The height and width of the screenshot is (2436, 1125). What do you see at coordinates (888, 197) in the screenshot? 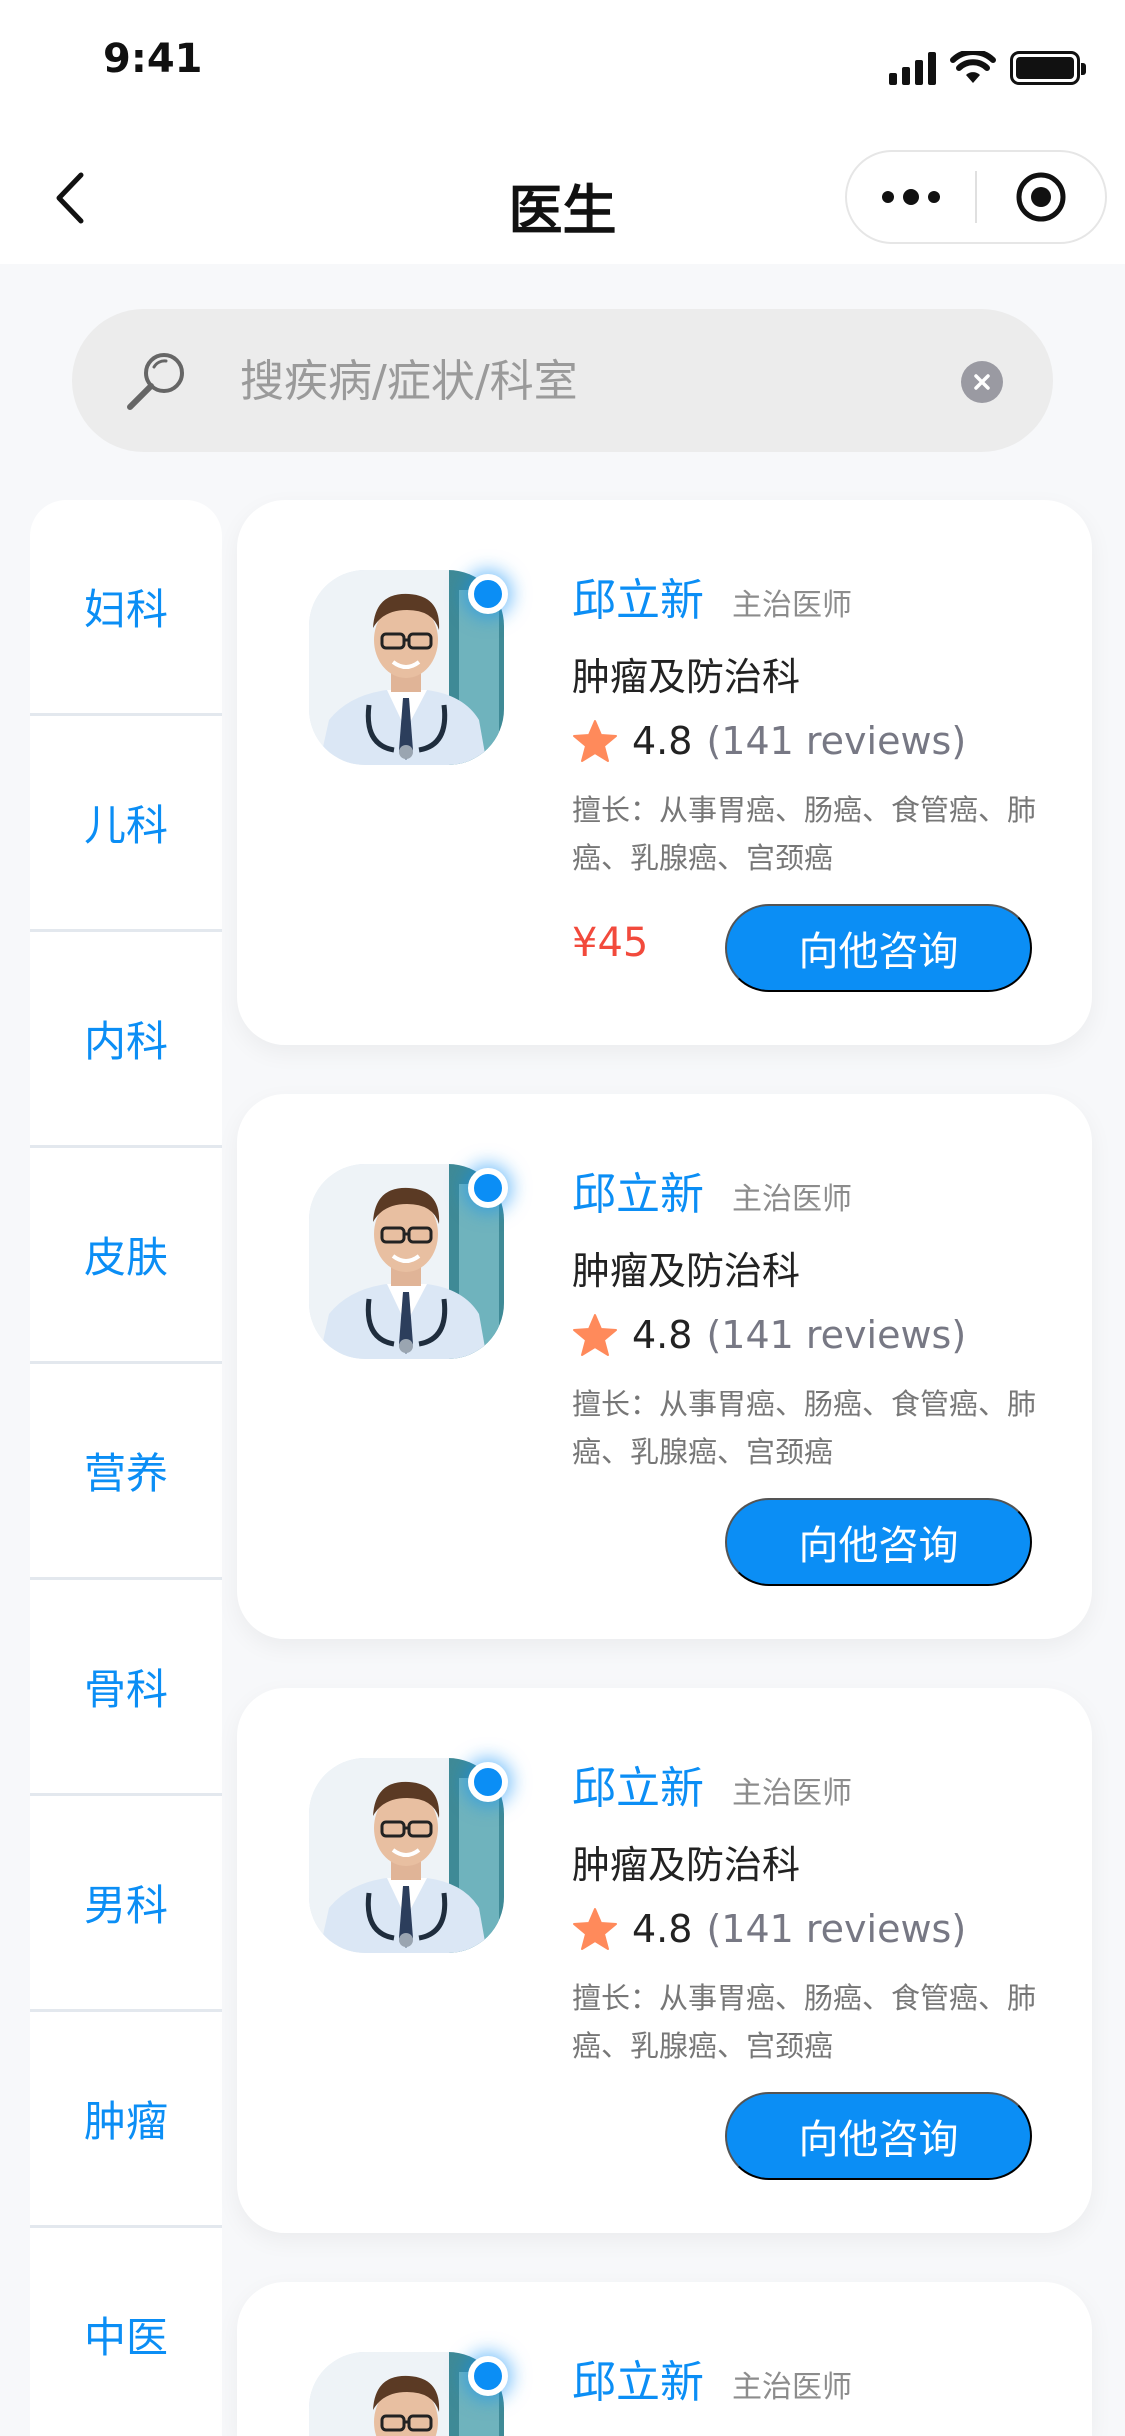
I see `more-dots-icon` at bounding box center [888, 197].